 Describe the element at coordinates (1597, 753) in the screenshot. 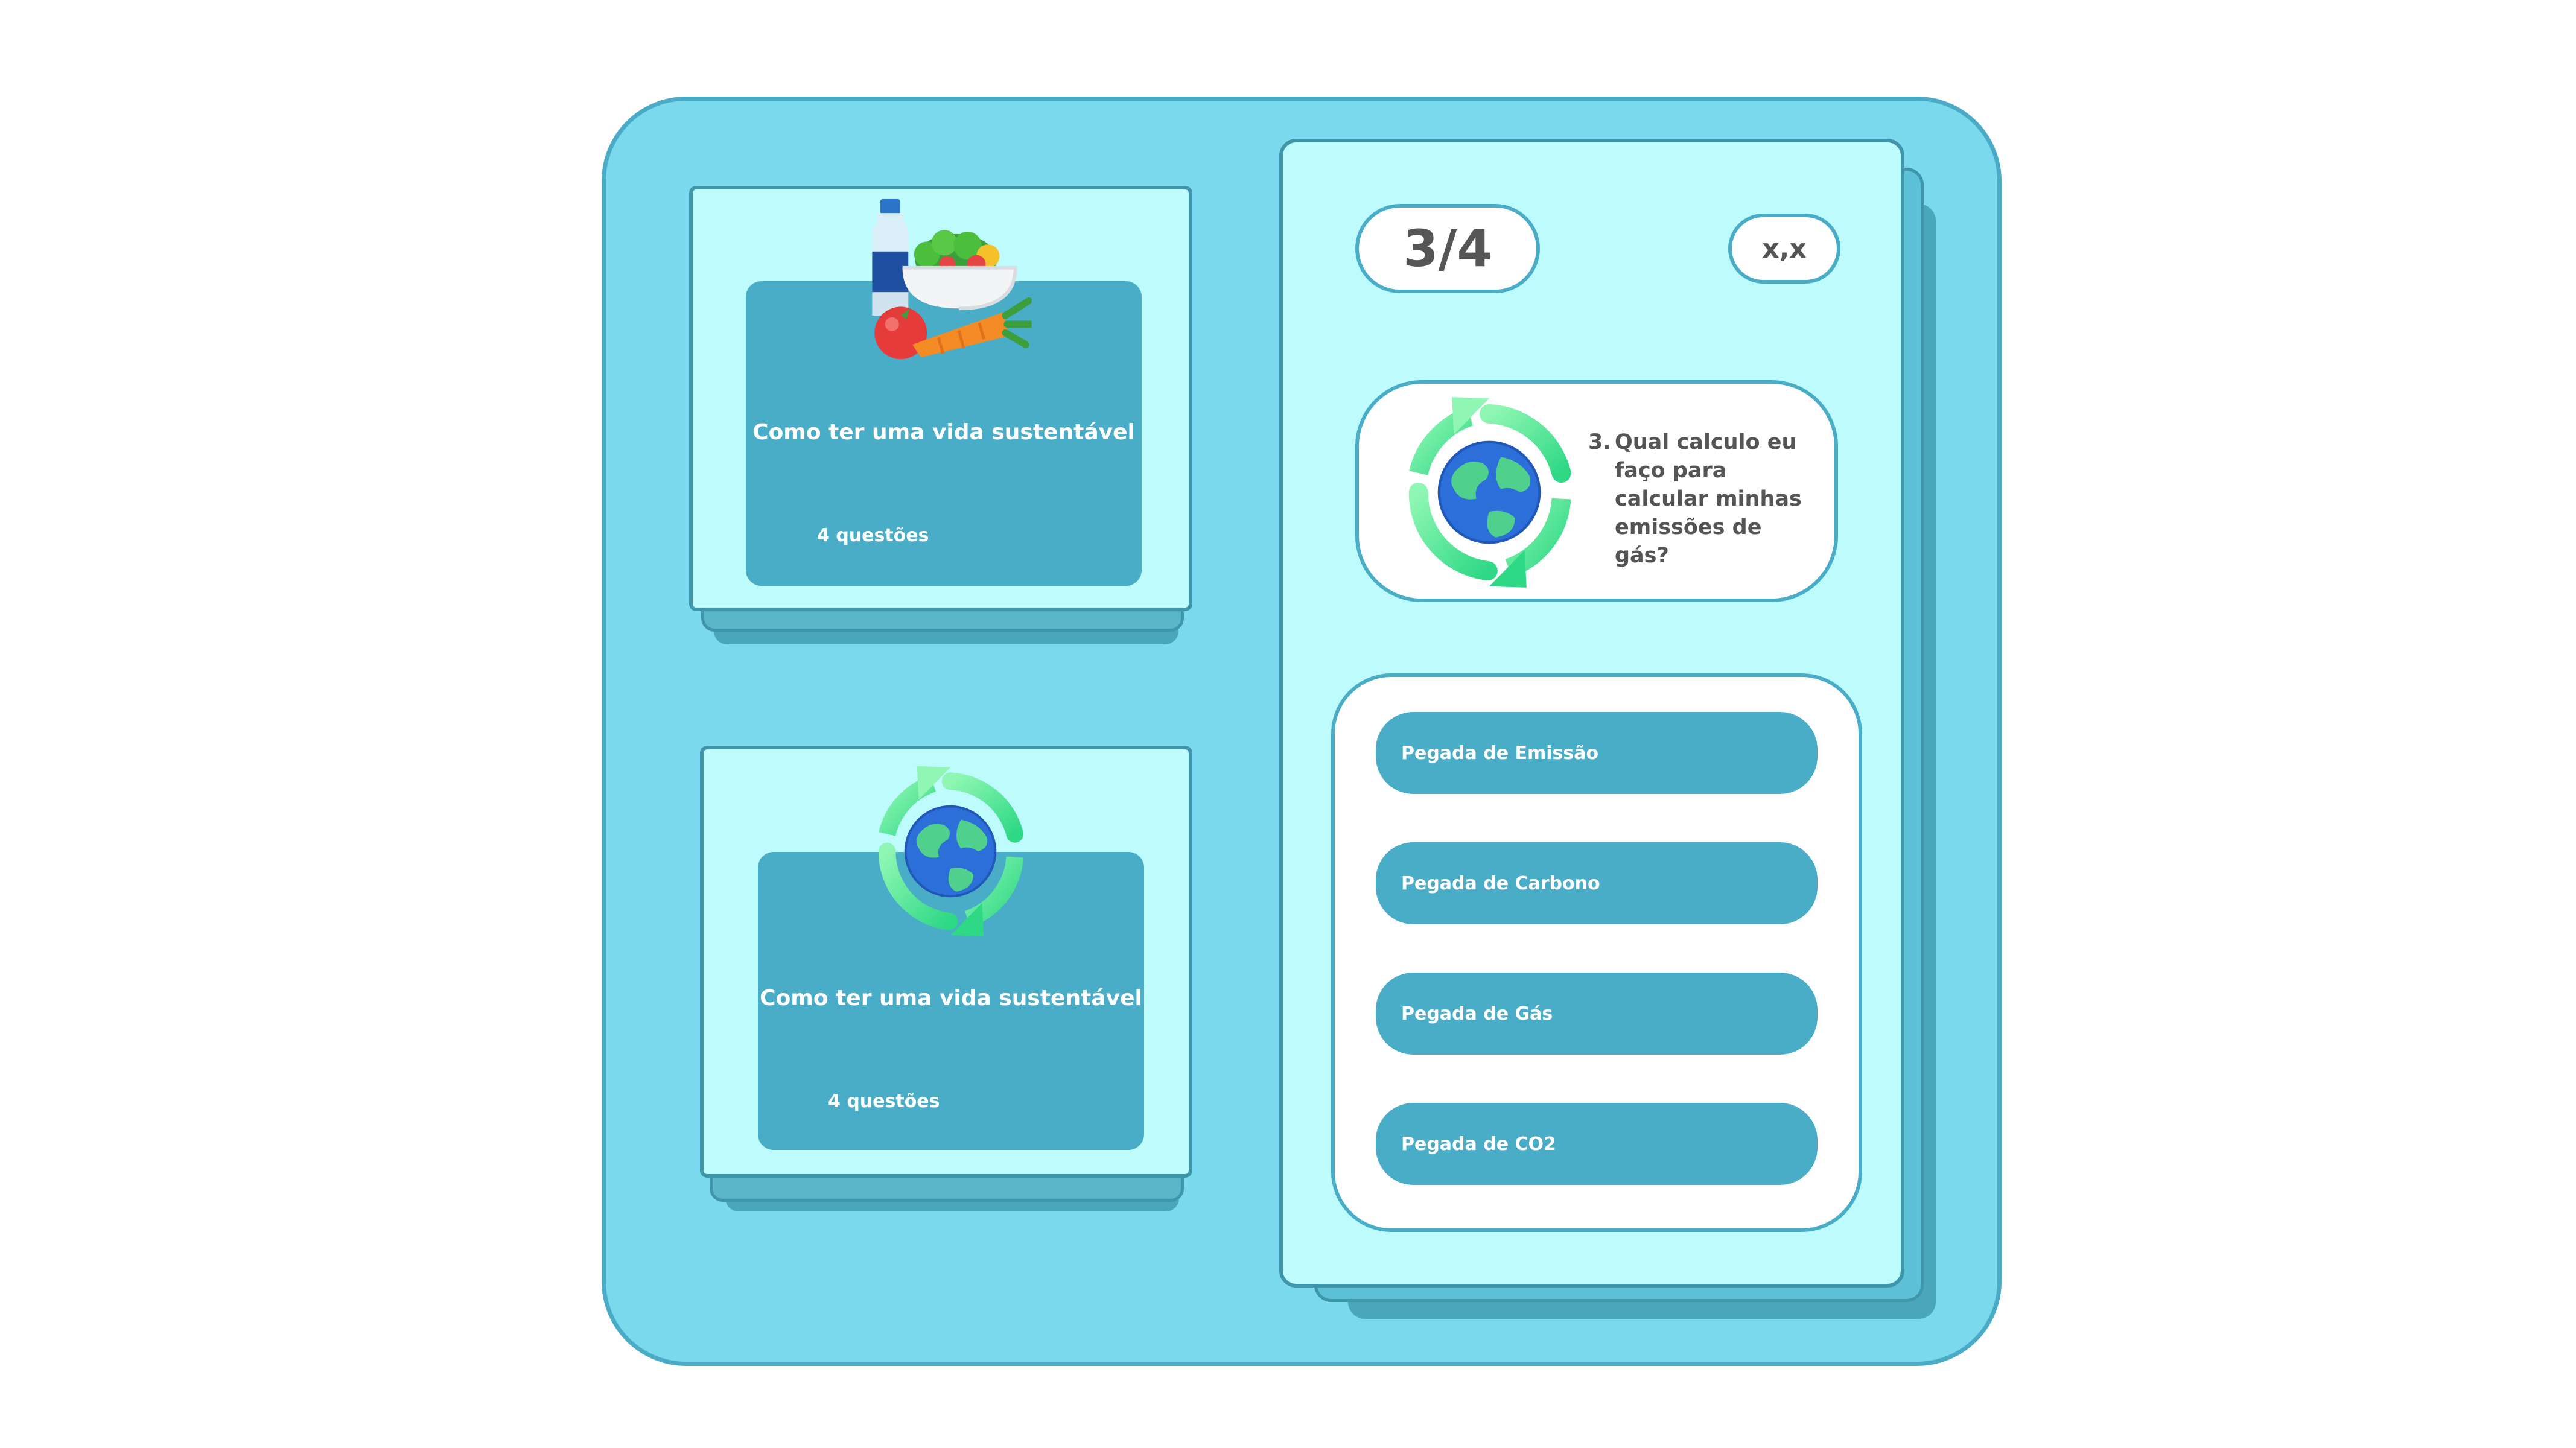

I see `answer-option-1: Pegada de Emissão` at that location.